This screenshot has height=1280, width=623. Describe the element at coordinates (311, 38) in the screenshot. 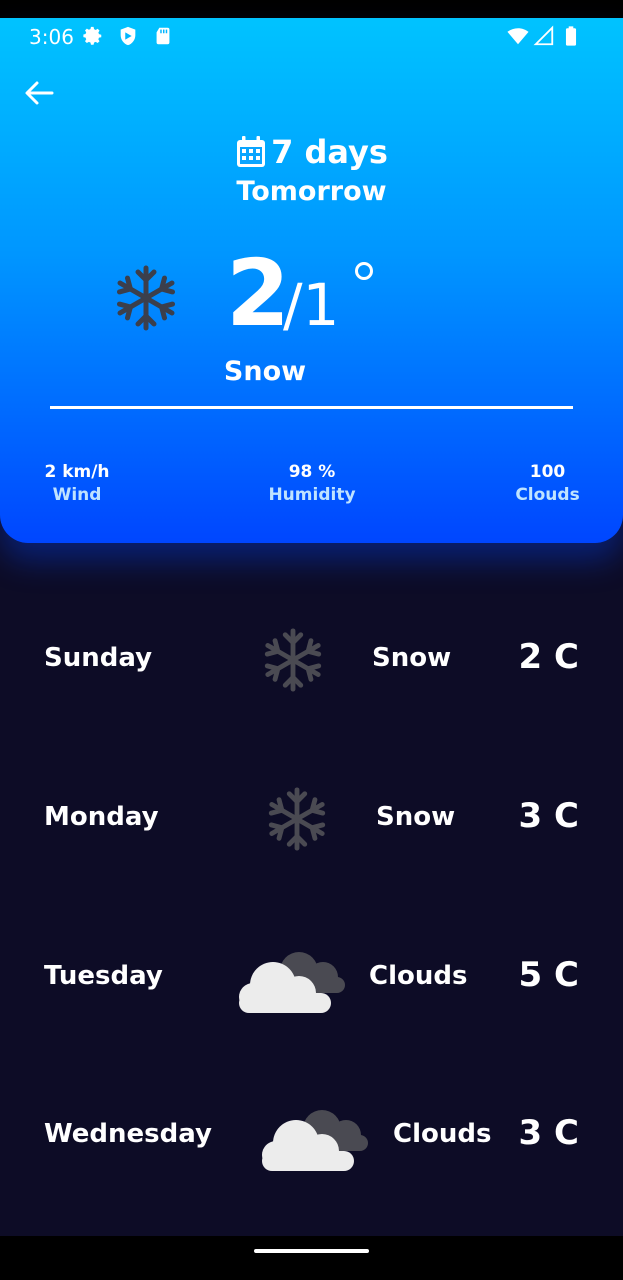

I see `status-bar: 3:06` at that location.